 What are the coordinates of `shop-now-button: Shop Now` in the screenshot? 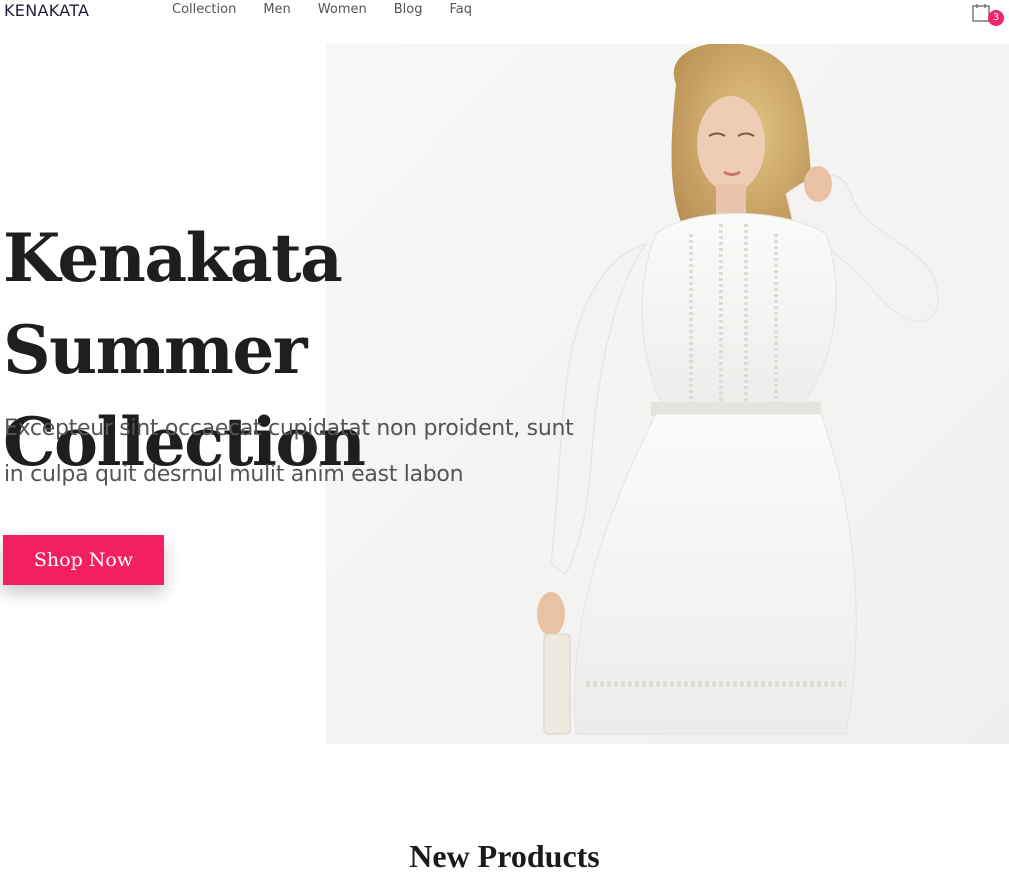 It's located at (83, 560).